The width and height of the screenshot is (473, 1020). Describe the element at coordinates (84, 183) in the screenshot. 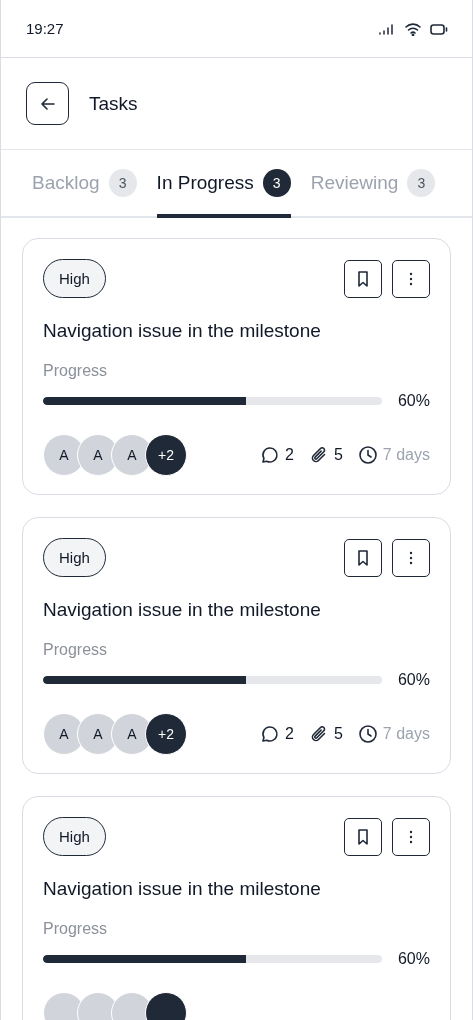

I see `tab: Backlog 3` at that location.